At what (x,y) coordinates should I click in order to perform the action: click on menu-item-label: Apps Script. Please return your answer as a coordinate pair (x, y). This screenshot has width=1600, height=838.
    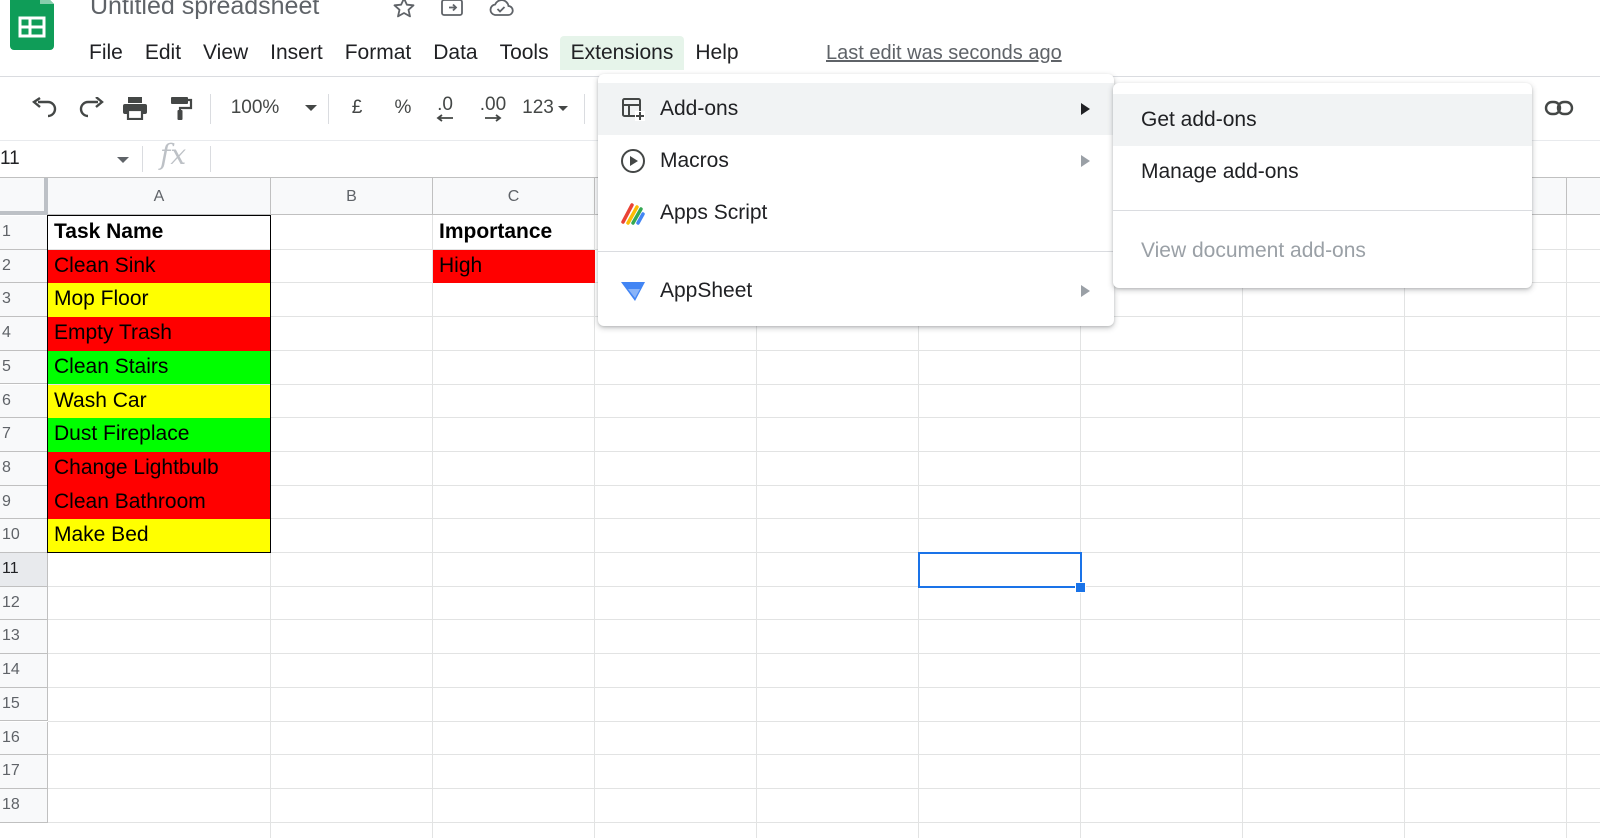
    Looking at the image, I should click on (714, 212).